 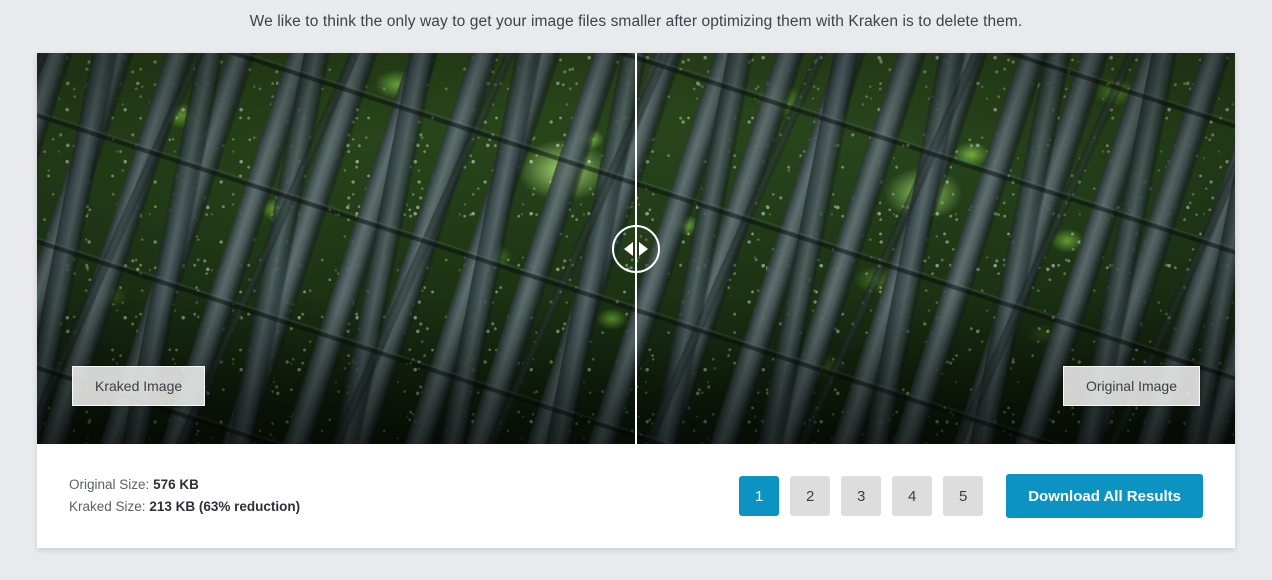 I want to click on pagination-page-5: 5, so click(x=963, y=496).